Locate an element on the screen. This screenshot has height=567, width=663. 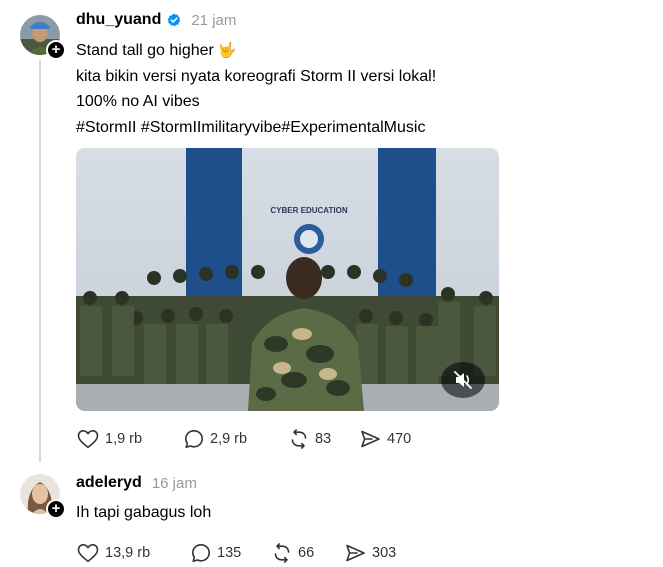
comment-count: 135 is located at coordinates (229, 553).